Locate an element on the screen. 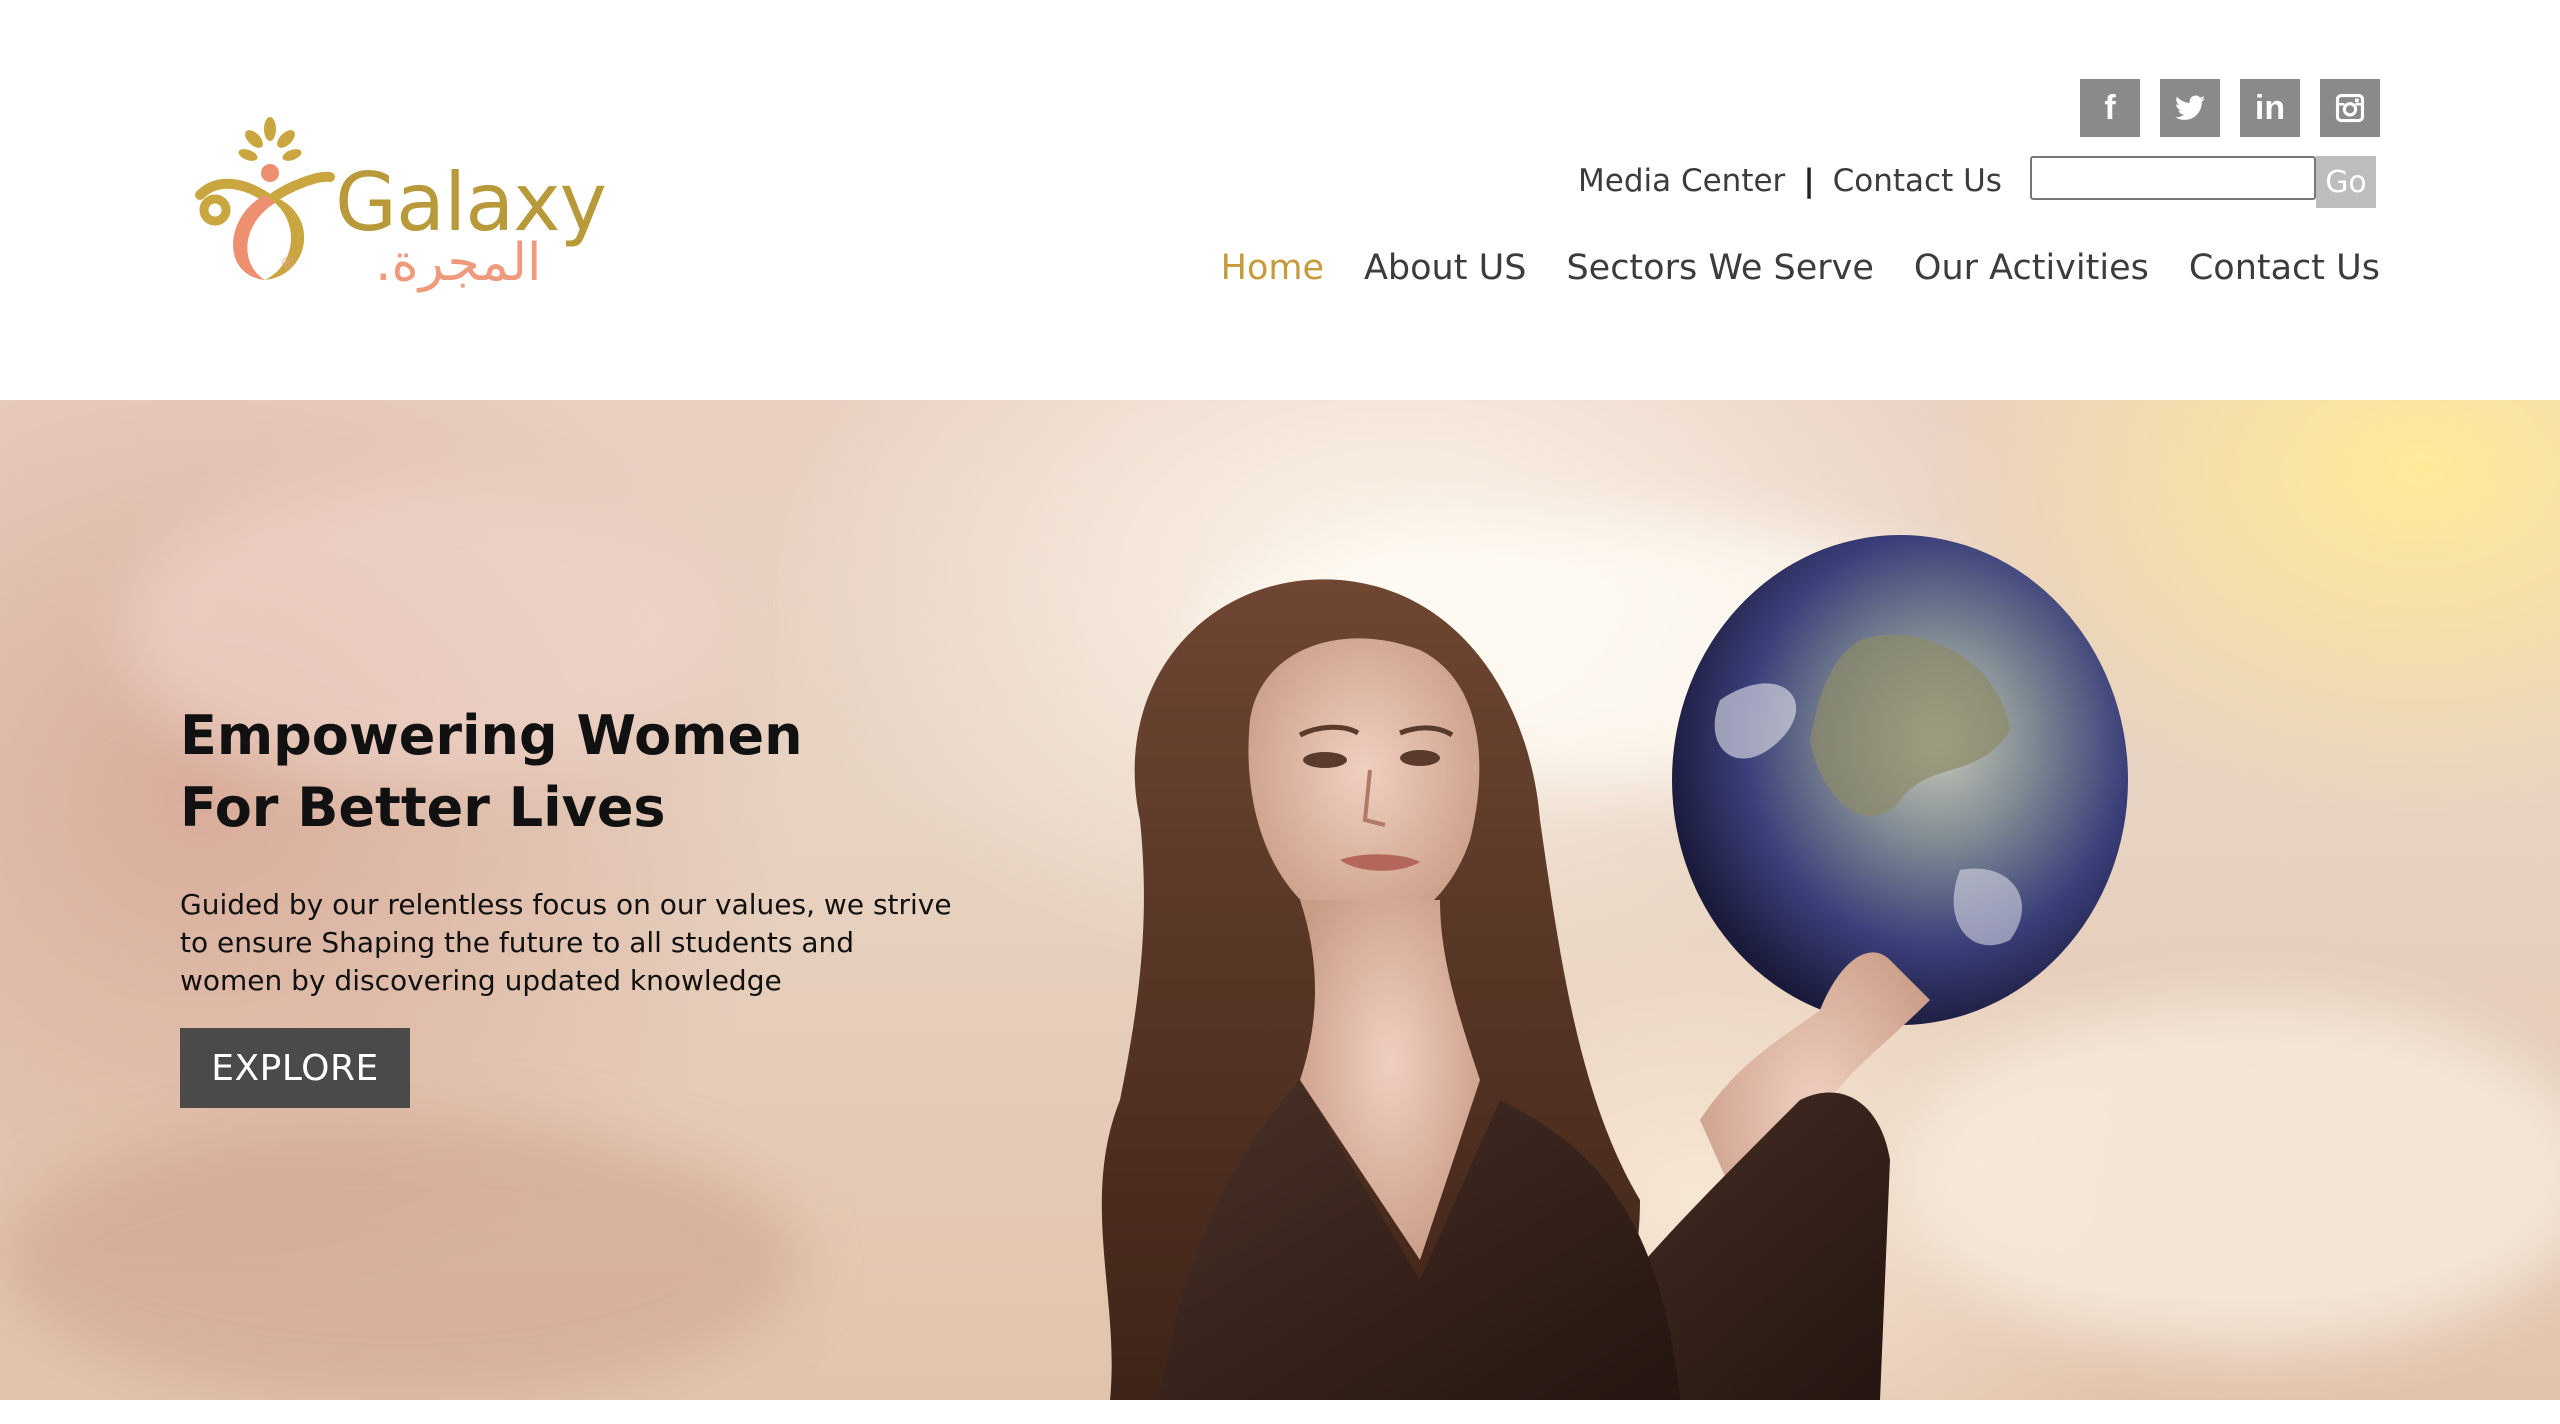 The image size is (2560, 1424). instagram-camera-icon is located at coordinates (2350, 108).